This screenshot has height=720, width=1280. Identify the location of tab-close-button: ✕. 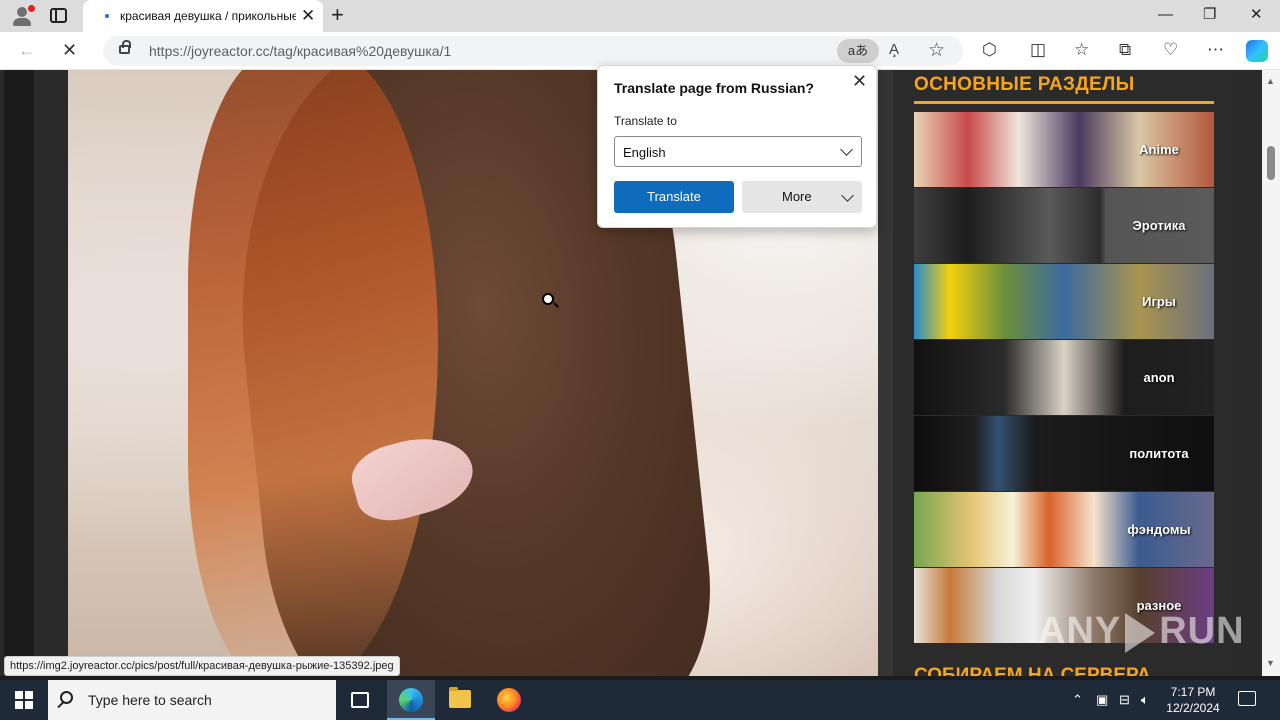
(308, 16).